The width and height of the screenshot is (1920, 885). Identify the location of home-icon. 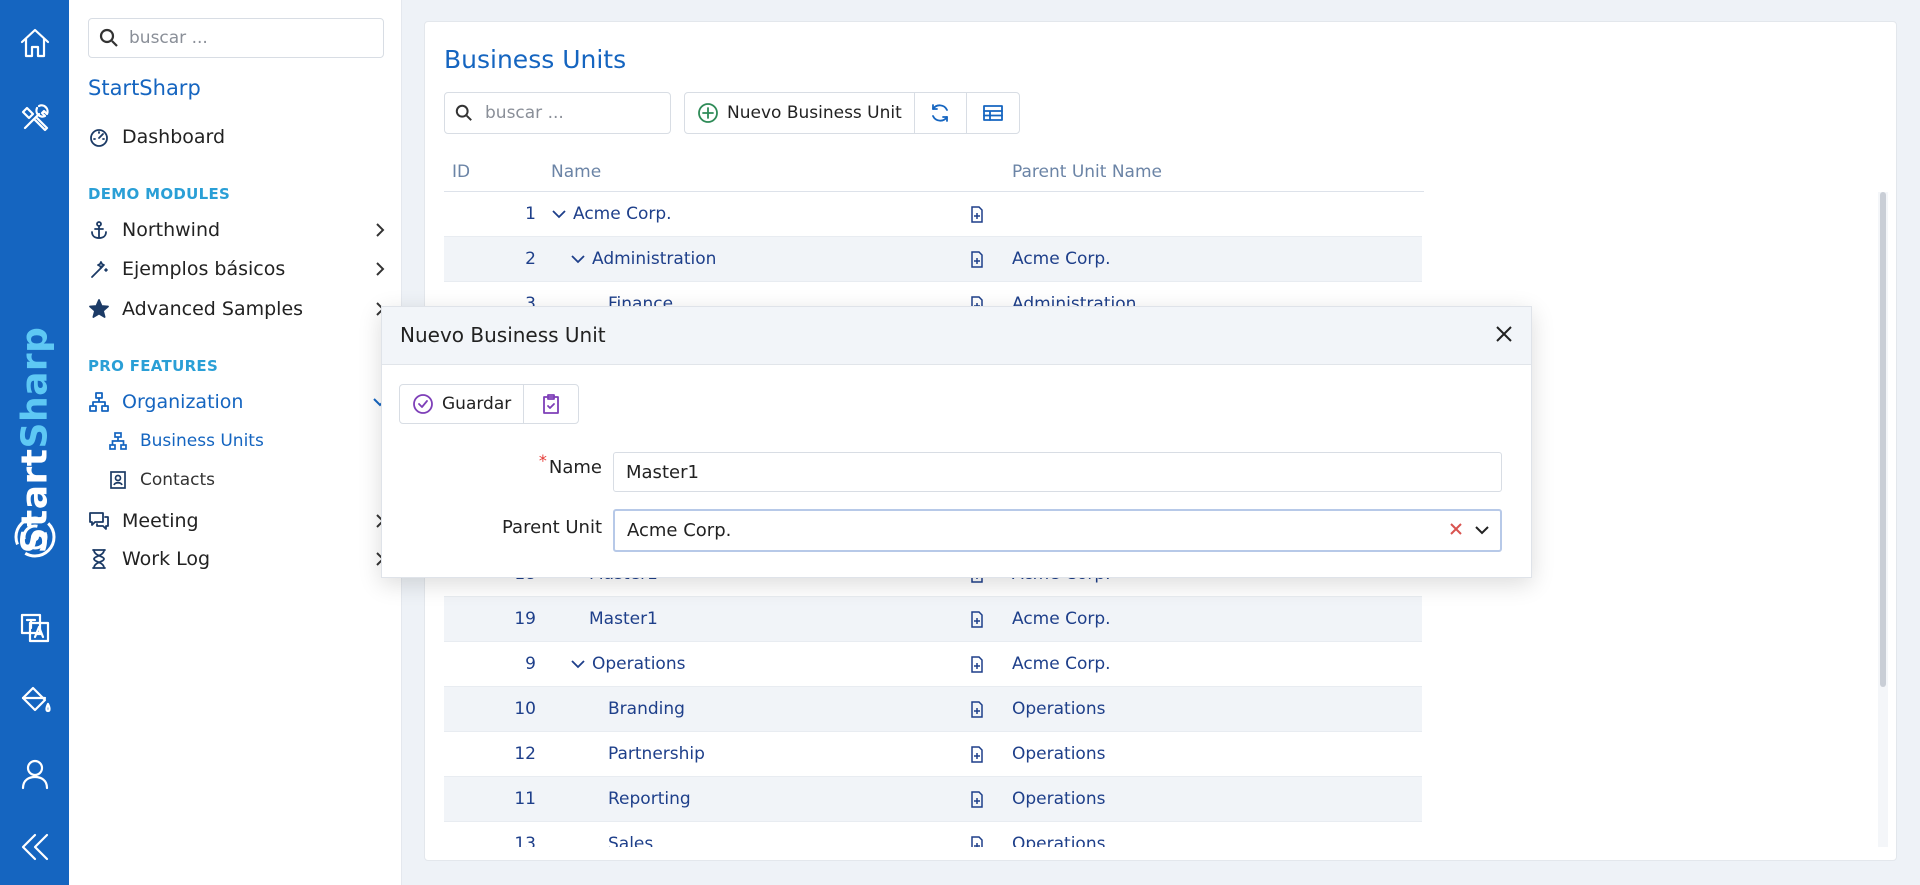
(34, 43).